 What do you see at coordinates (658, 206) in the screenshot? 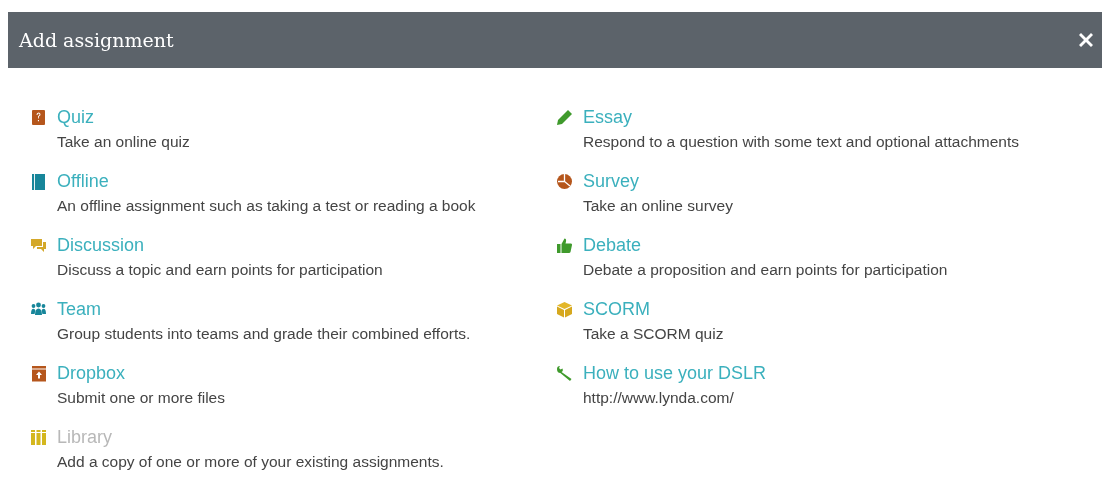
I see `assignment-description: Take an online survey` at bounding box center [658, 206].